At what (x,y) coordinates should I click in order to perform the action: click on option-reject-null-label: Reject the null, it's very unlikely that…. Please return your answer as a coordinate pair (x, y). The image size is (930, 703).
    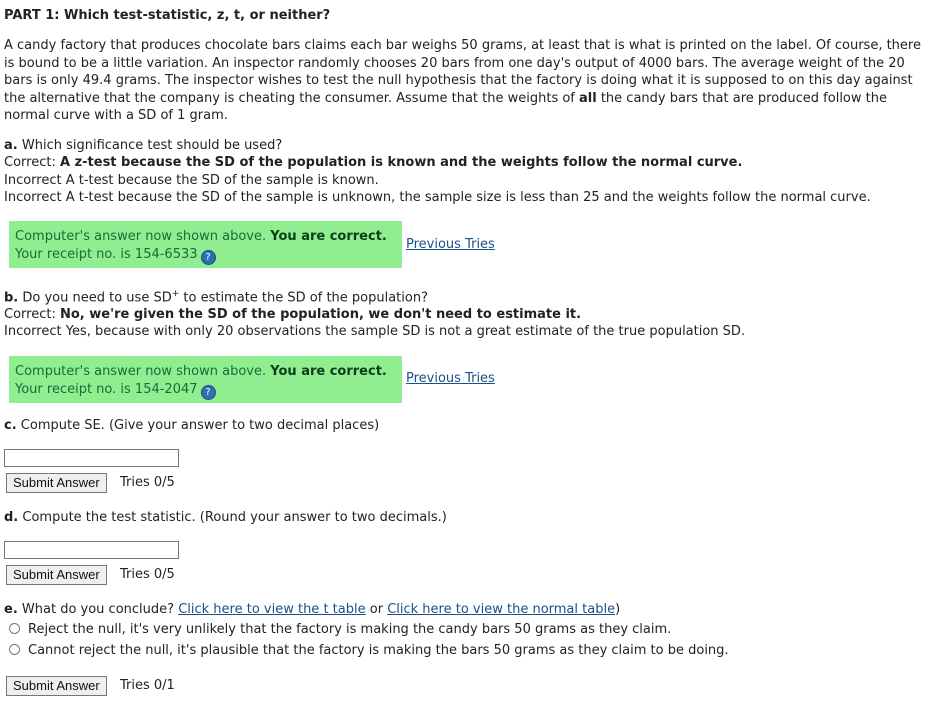
    Looking at the image, I should click on (350, 629).